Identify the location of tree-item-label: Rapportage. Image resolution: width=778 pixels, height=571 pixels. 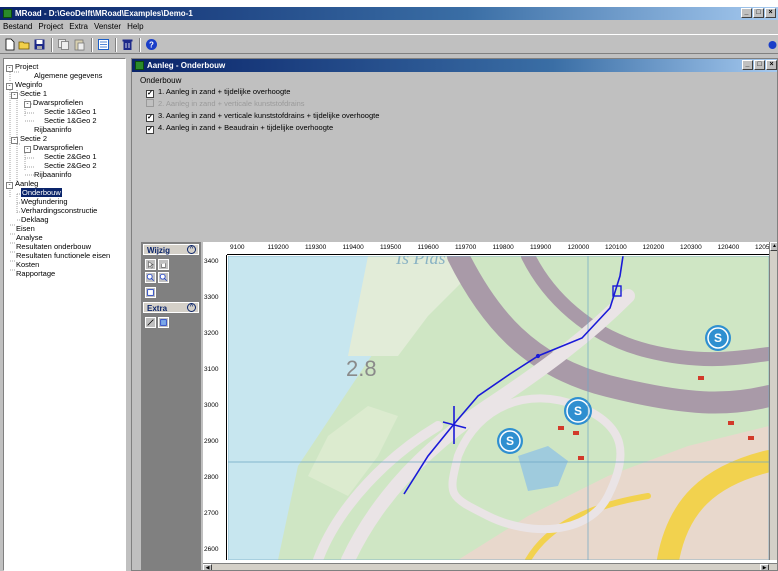
(36, 273).